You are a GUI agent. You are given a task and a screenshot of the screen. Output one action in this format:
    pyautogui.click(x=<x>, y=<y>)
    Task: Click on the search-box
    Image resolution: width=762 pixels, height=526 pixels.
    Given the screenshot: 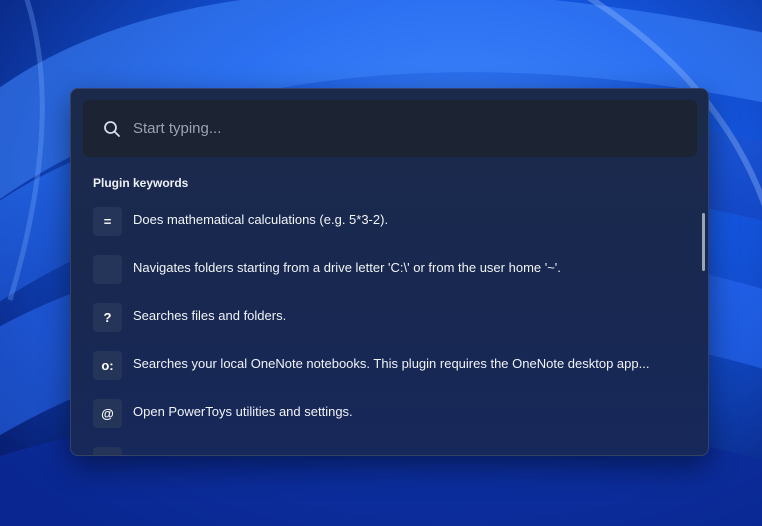 What is the action you would take?
    pyautogui.click(x=390, y=128)
    